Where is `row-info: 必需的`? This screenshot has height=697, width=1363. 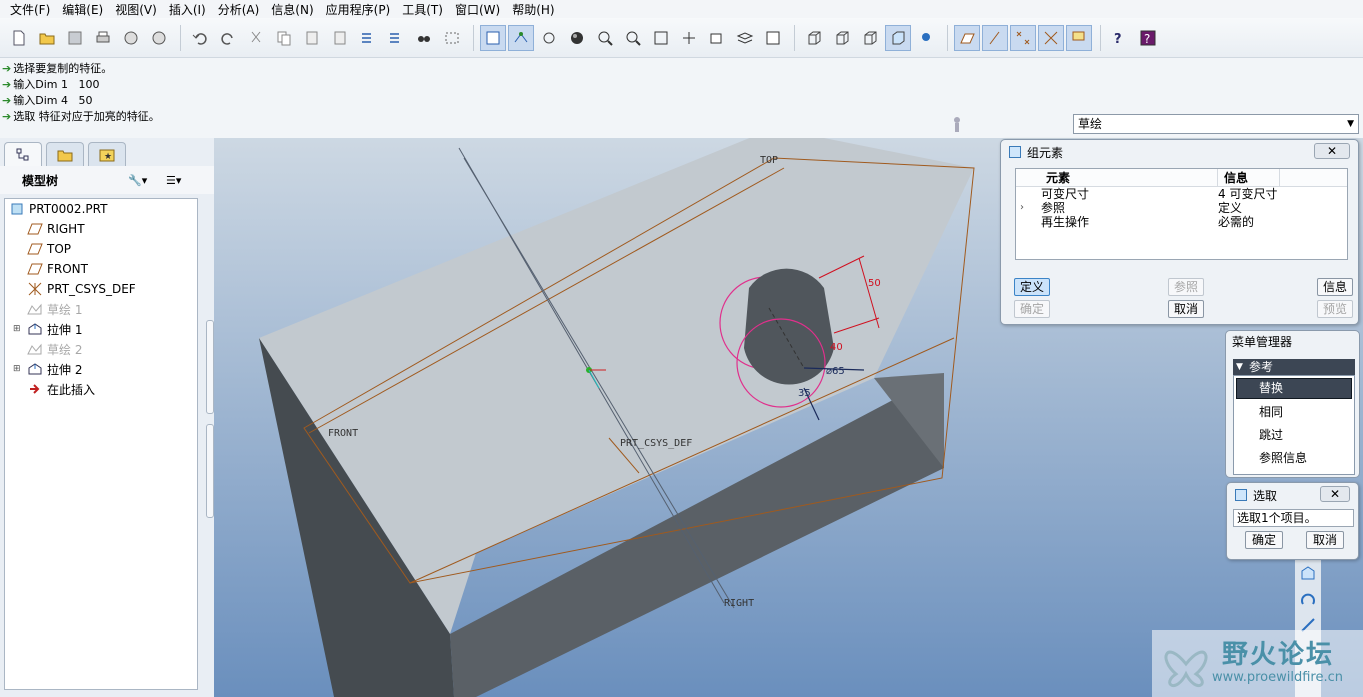
row-info: 必需的 is located at coordinates (1236, 222).